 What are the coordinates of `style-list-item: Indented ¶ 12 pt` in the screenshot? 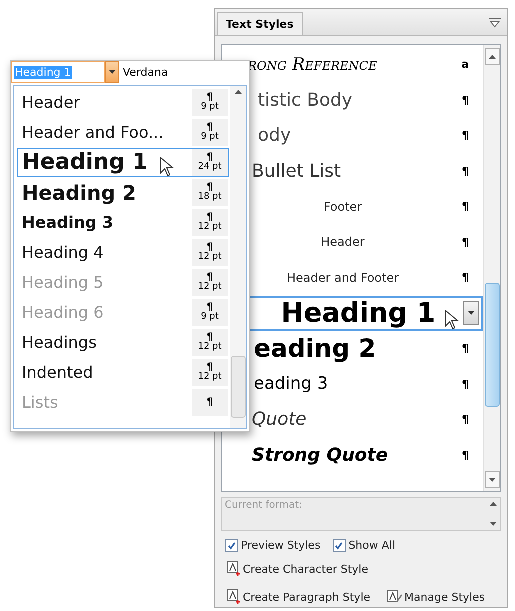 It's located at (123, 372).